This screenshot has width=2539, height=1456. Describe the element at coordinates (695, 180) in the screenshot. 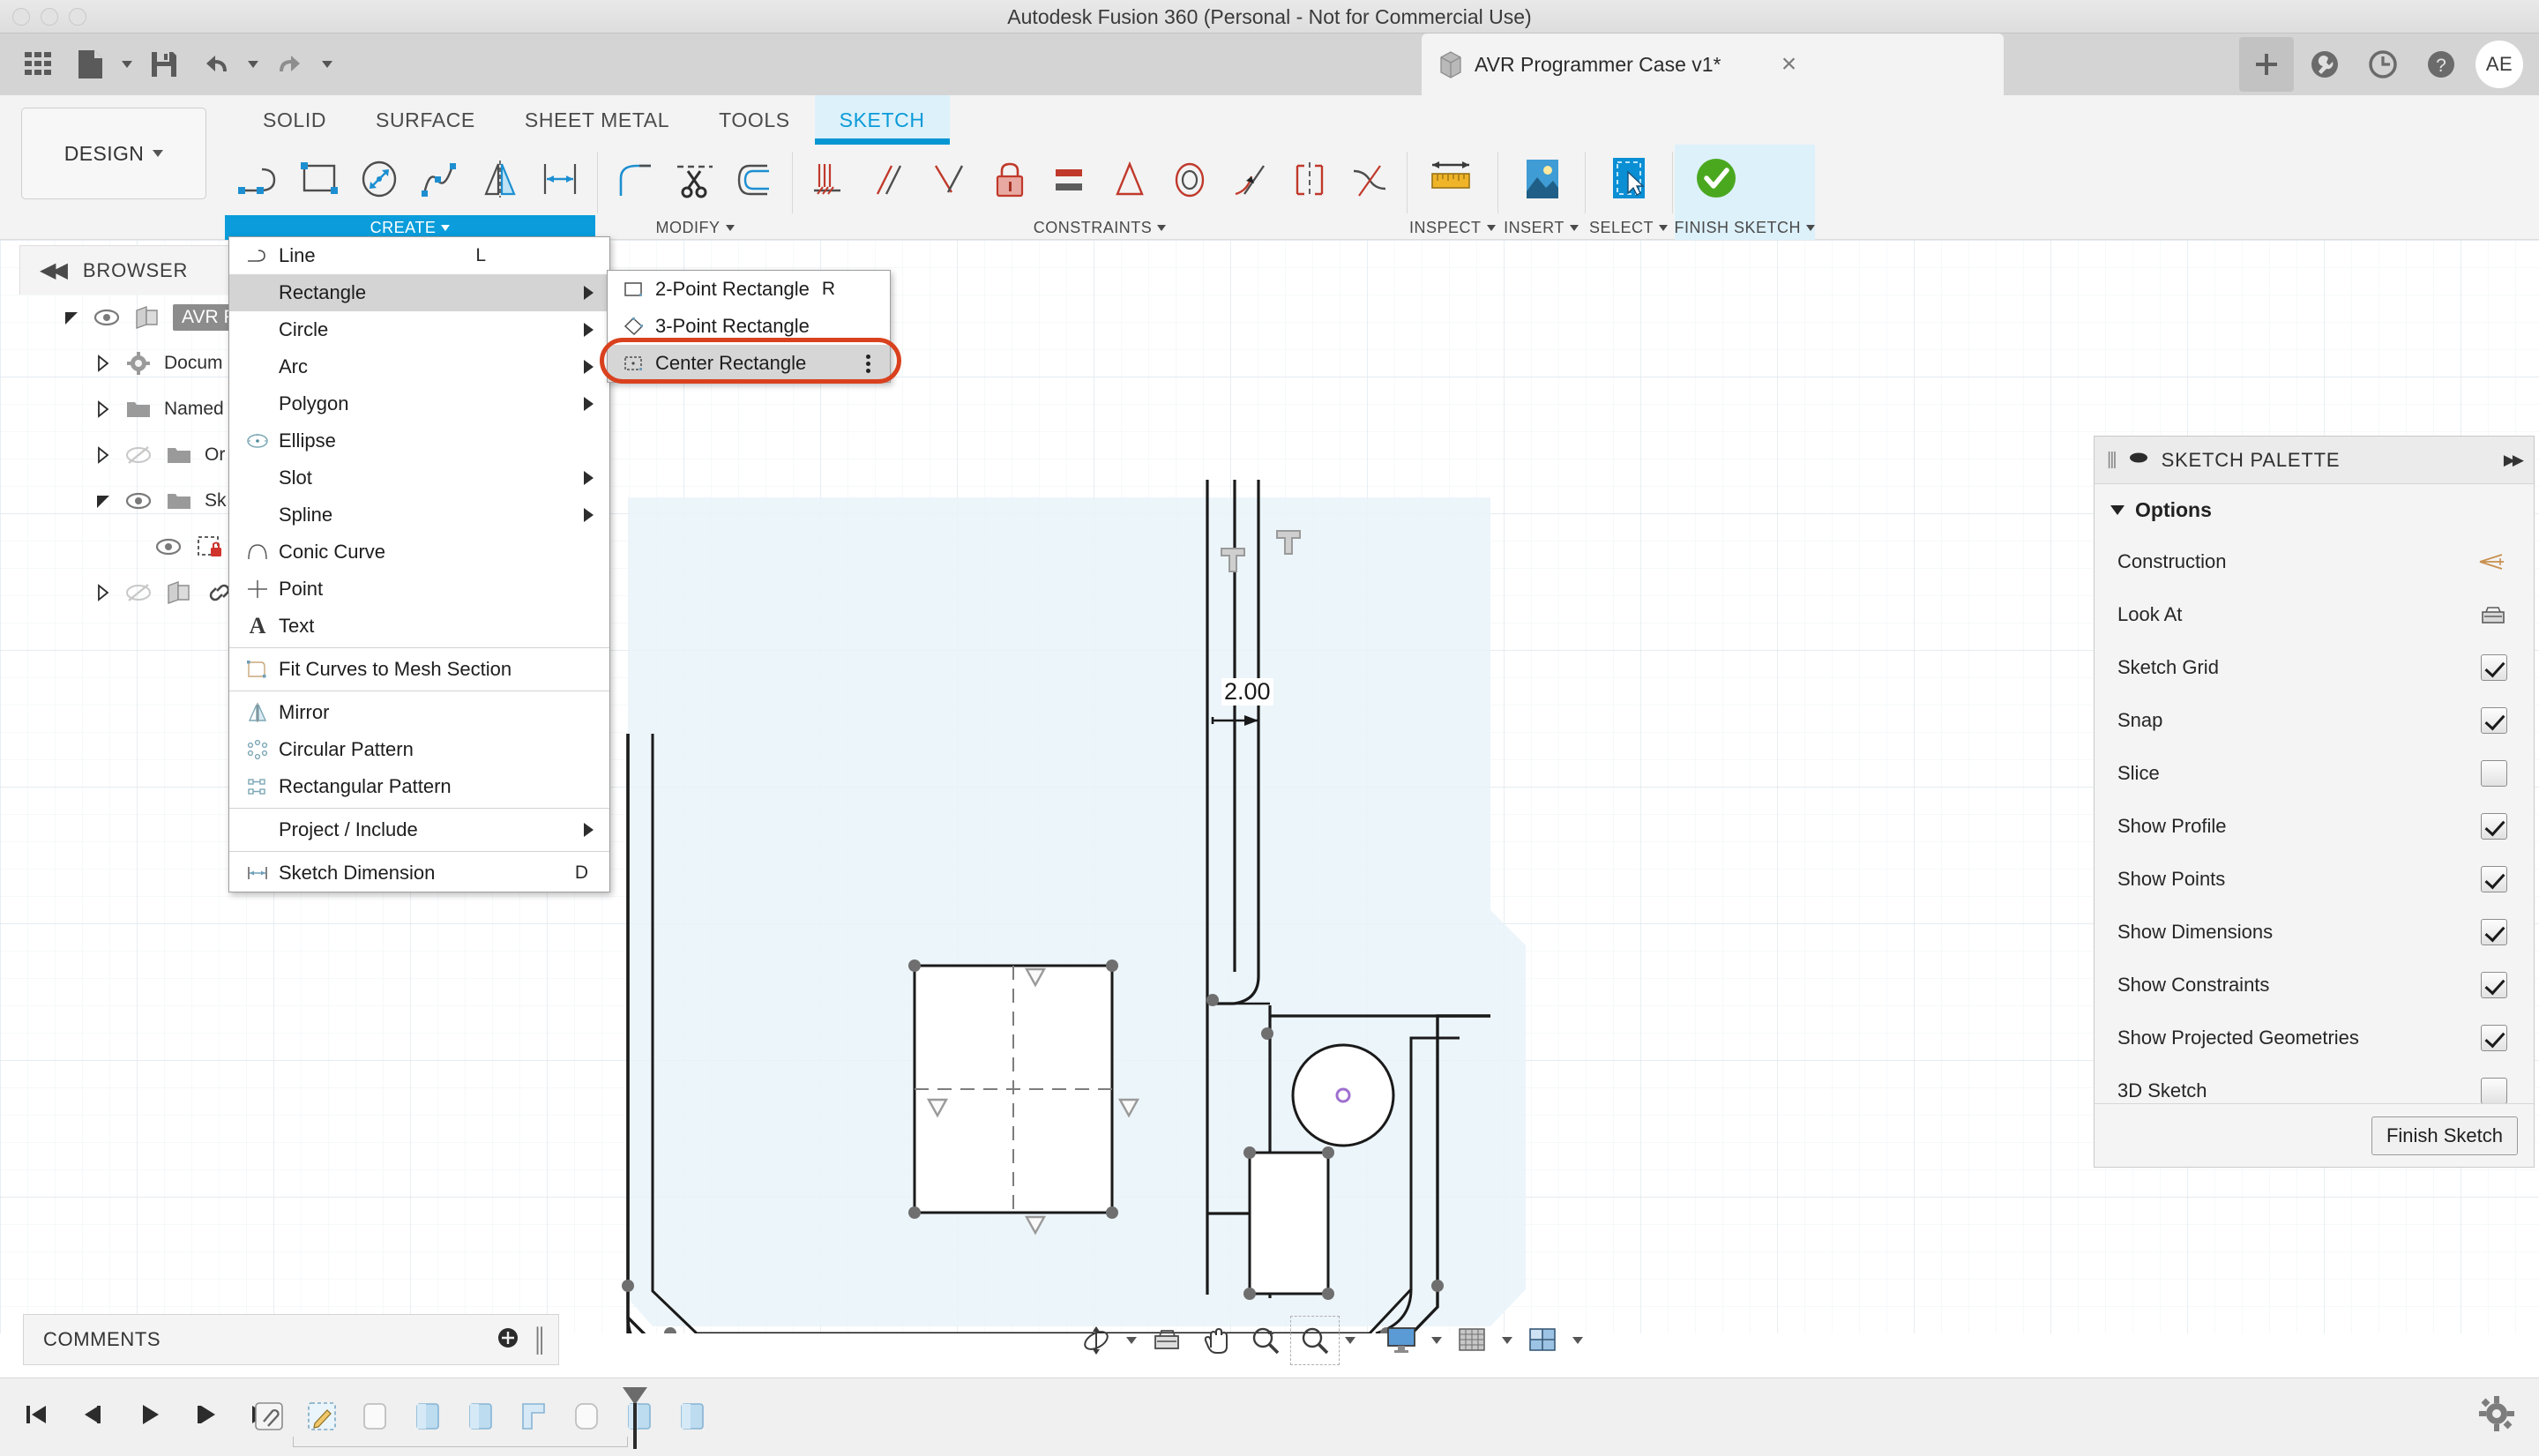

I see `trim-scissors-icon` at that location.